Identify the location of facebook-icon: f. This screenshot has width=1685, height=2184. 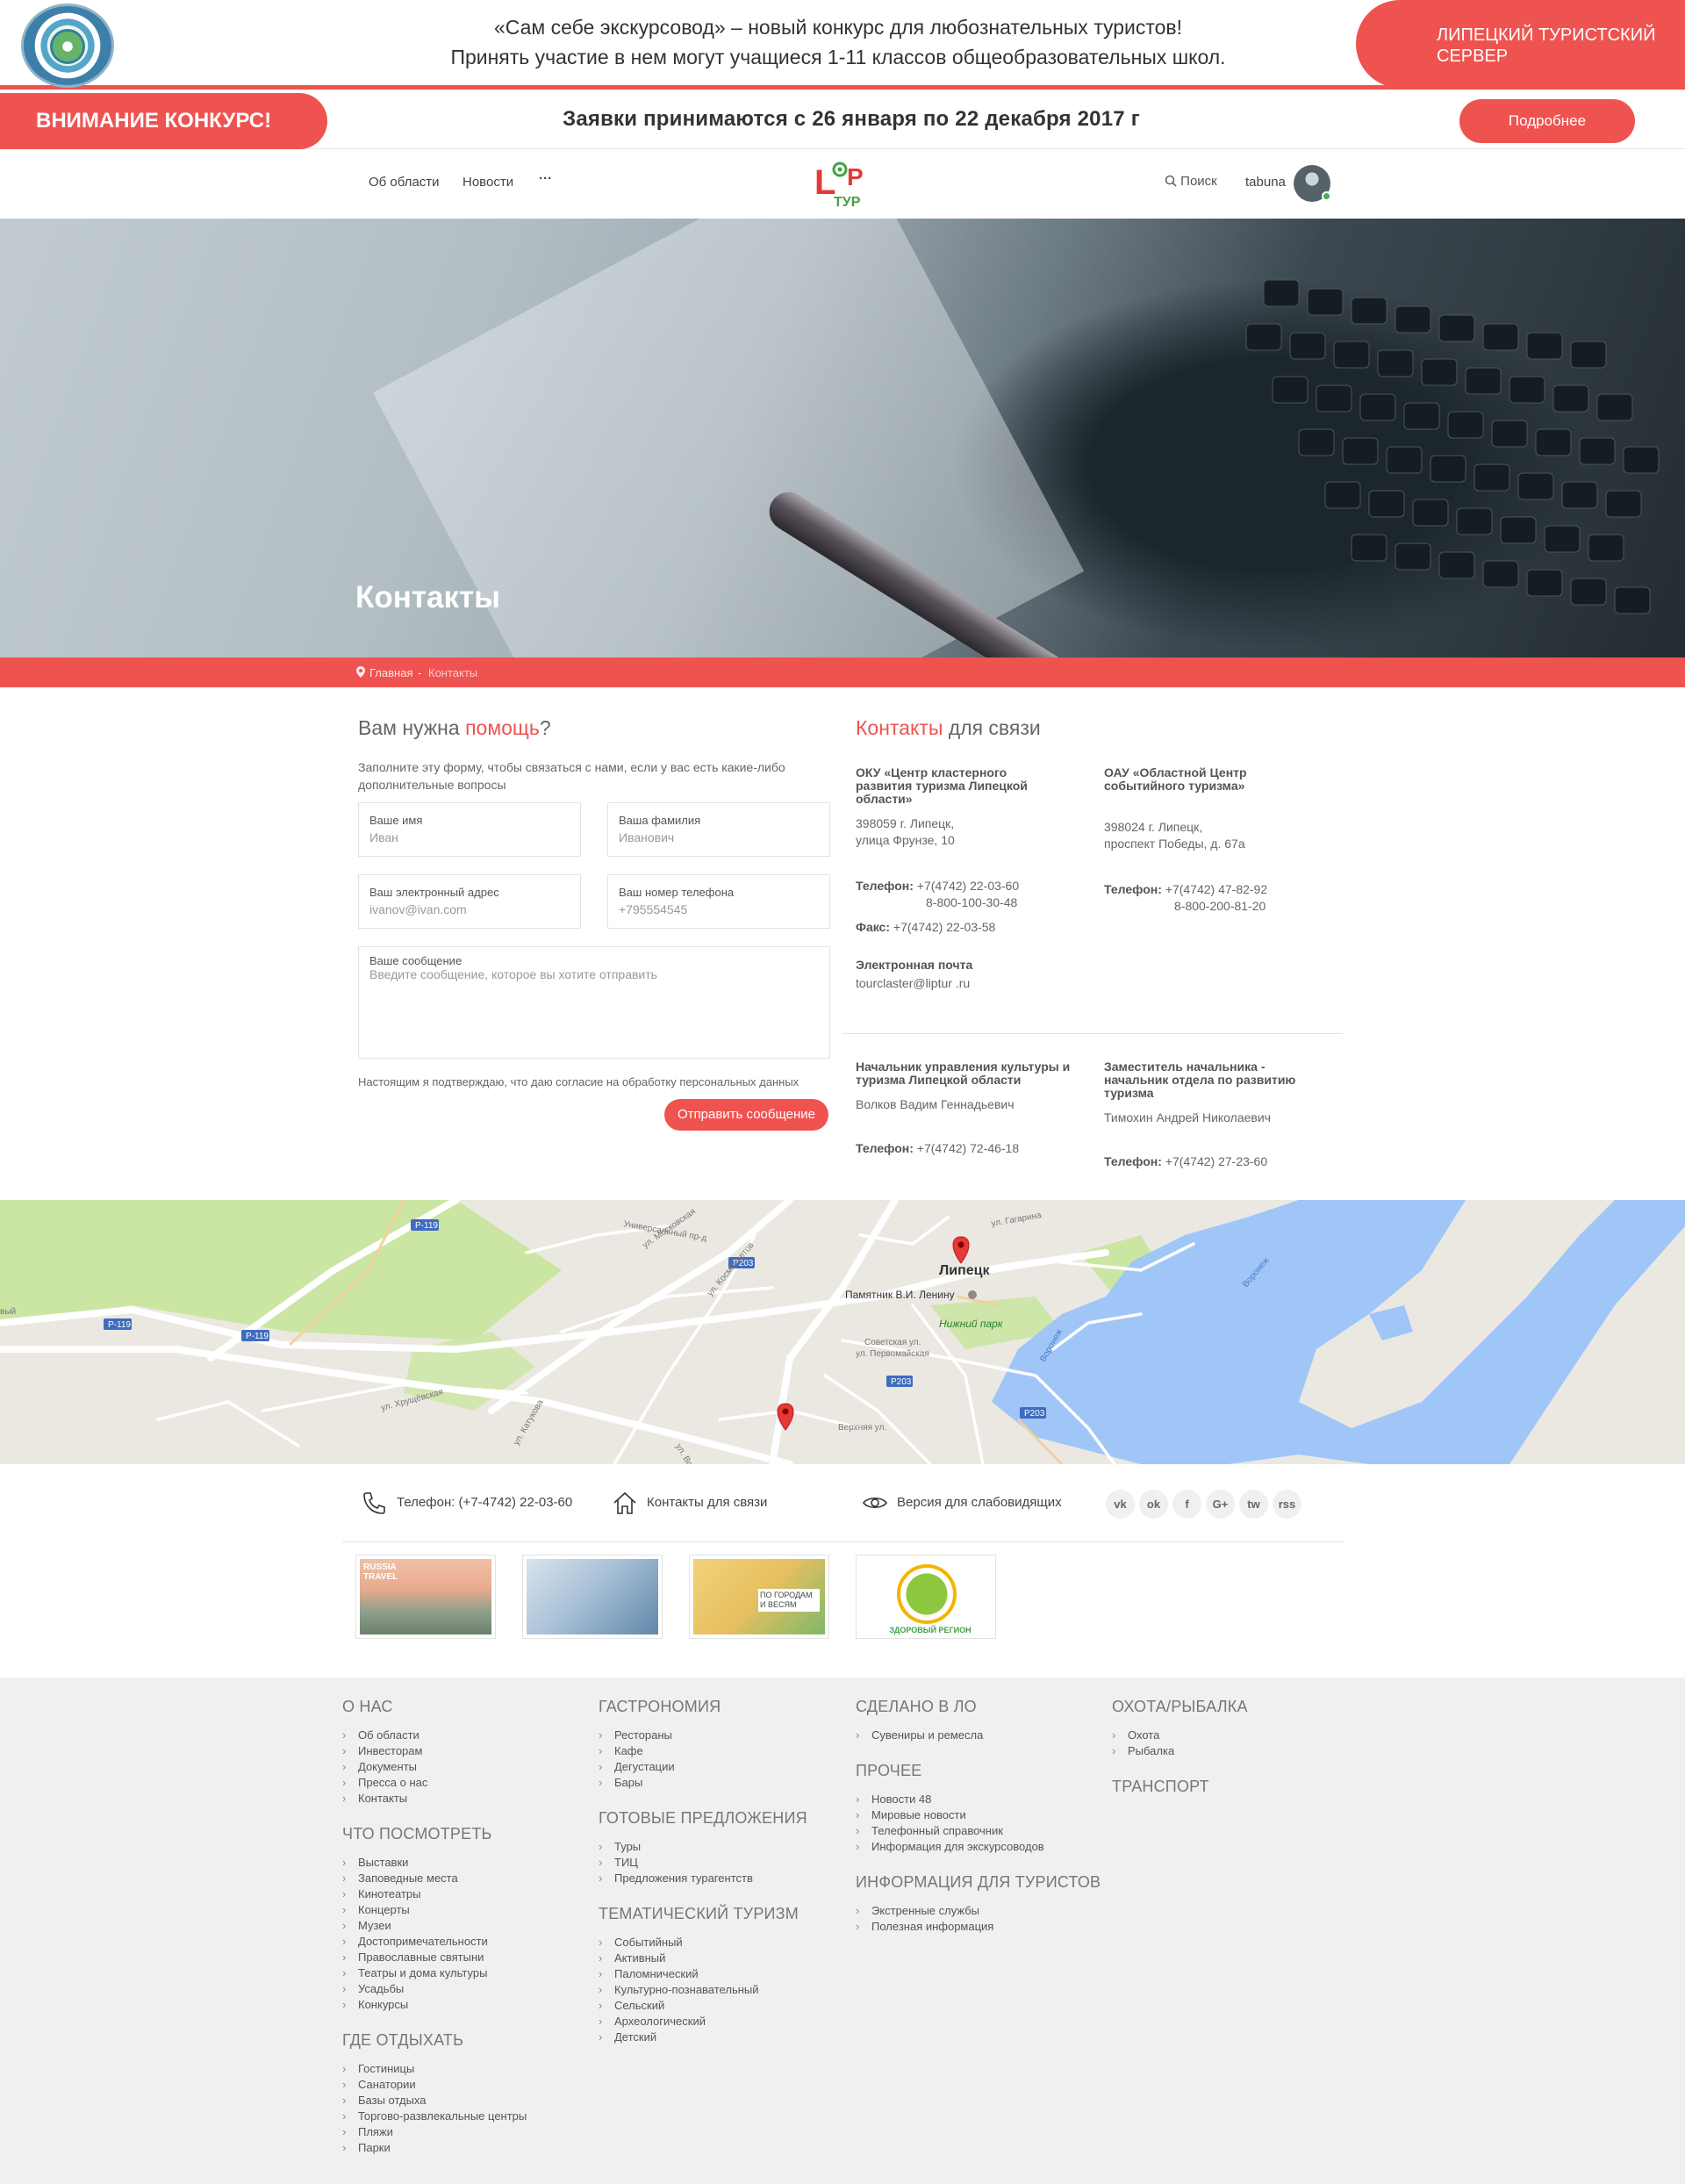
(1186, 1504).